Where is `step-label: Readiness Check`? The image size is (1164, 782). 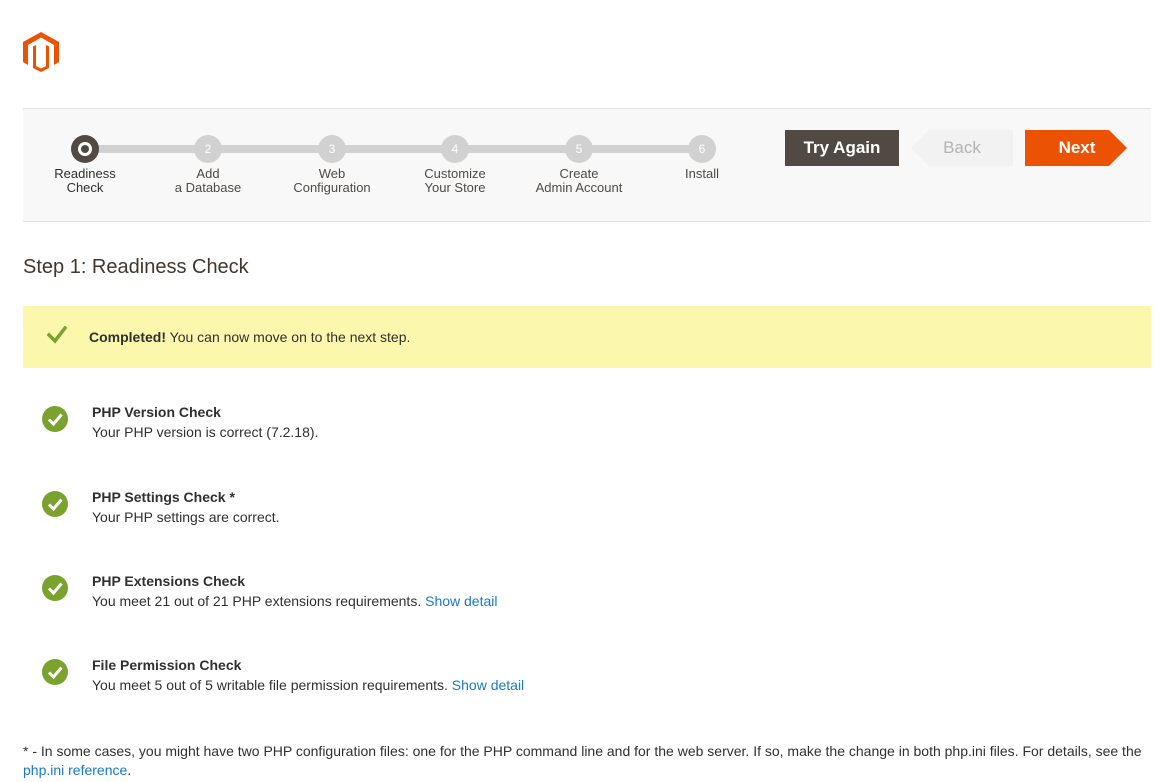
step-label: Readiness Check is located at coordinates (85, 180).